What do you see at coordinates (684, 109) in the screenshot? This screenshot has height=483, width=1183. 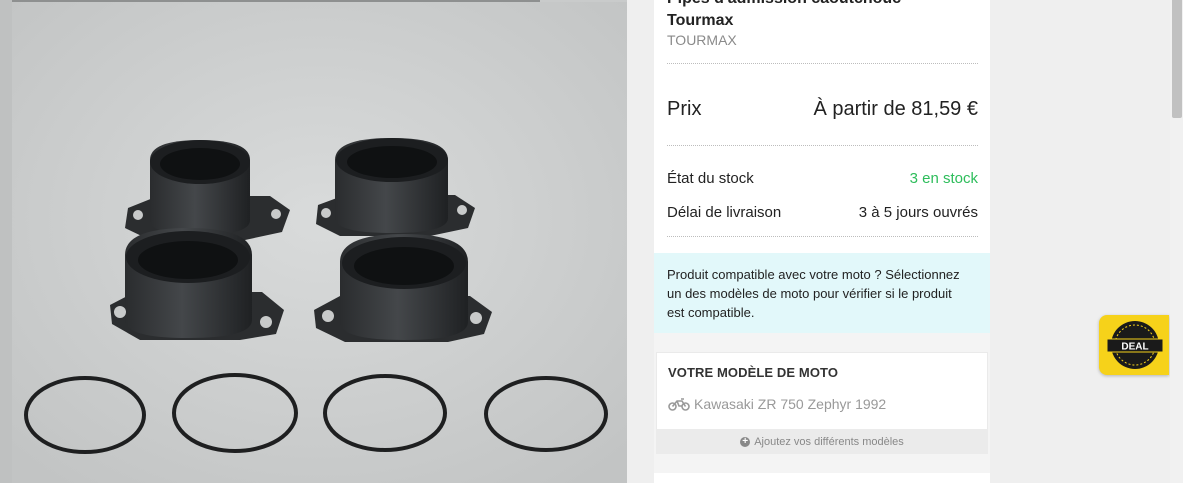 I see `price-label: Prix` at bounding box center [684, 109].